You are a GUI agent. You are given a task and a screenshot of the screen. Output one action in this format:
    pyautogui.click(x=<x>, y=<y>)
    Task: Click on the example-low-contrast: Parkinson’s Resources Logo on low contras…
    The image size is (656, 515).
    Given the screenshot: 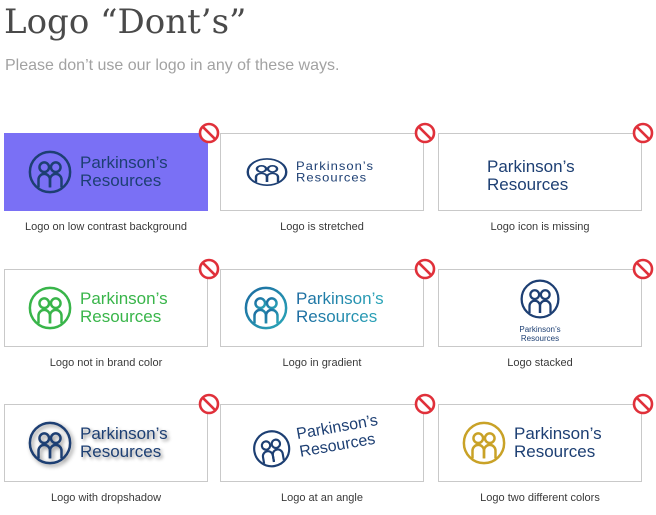 What is the action you would take?
    pyautogui.click(x=106, y=183)
    